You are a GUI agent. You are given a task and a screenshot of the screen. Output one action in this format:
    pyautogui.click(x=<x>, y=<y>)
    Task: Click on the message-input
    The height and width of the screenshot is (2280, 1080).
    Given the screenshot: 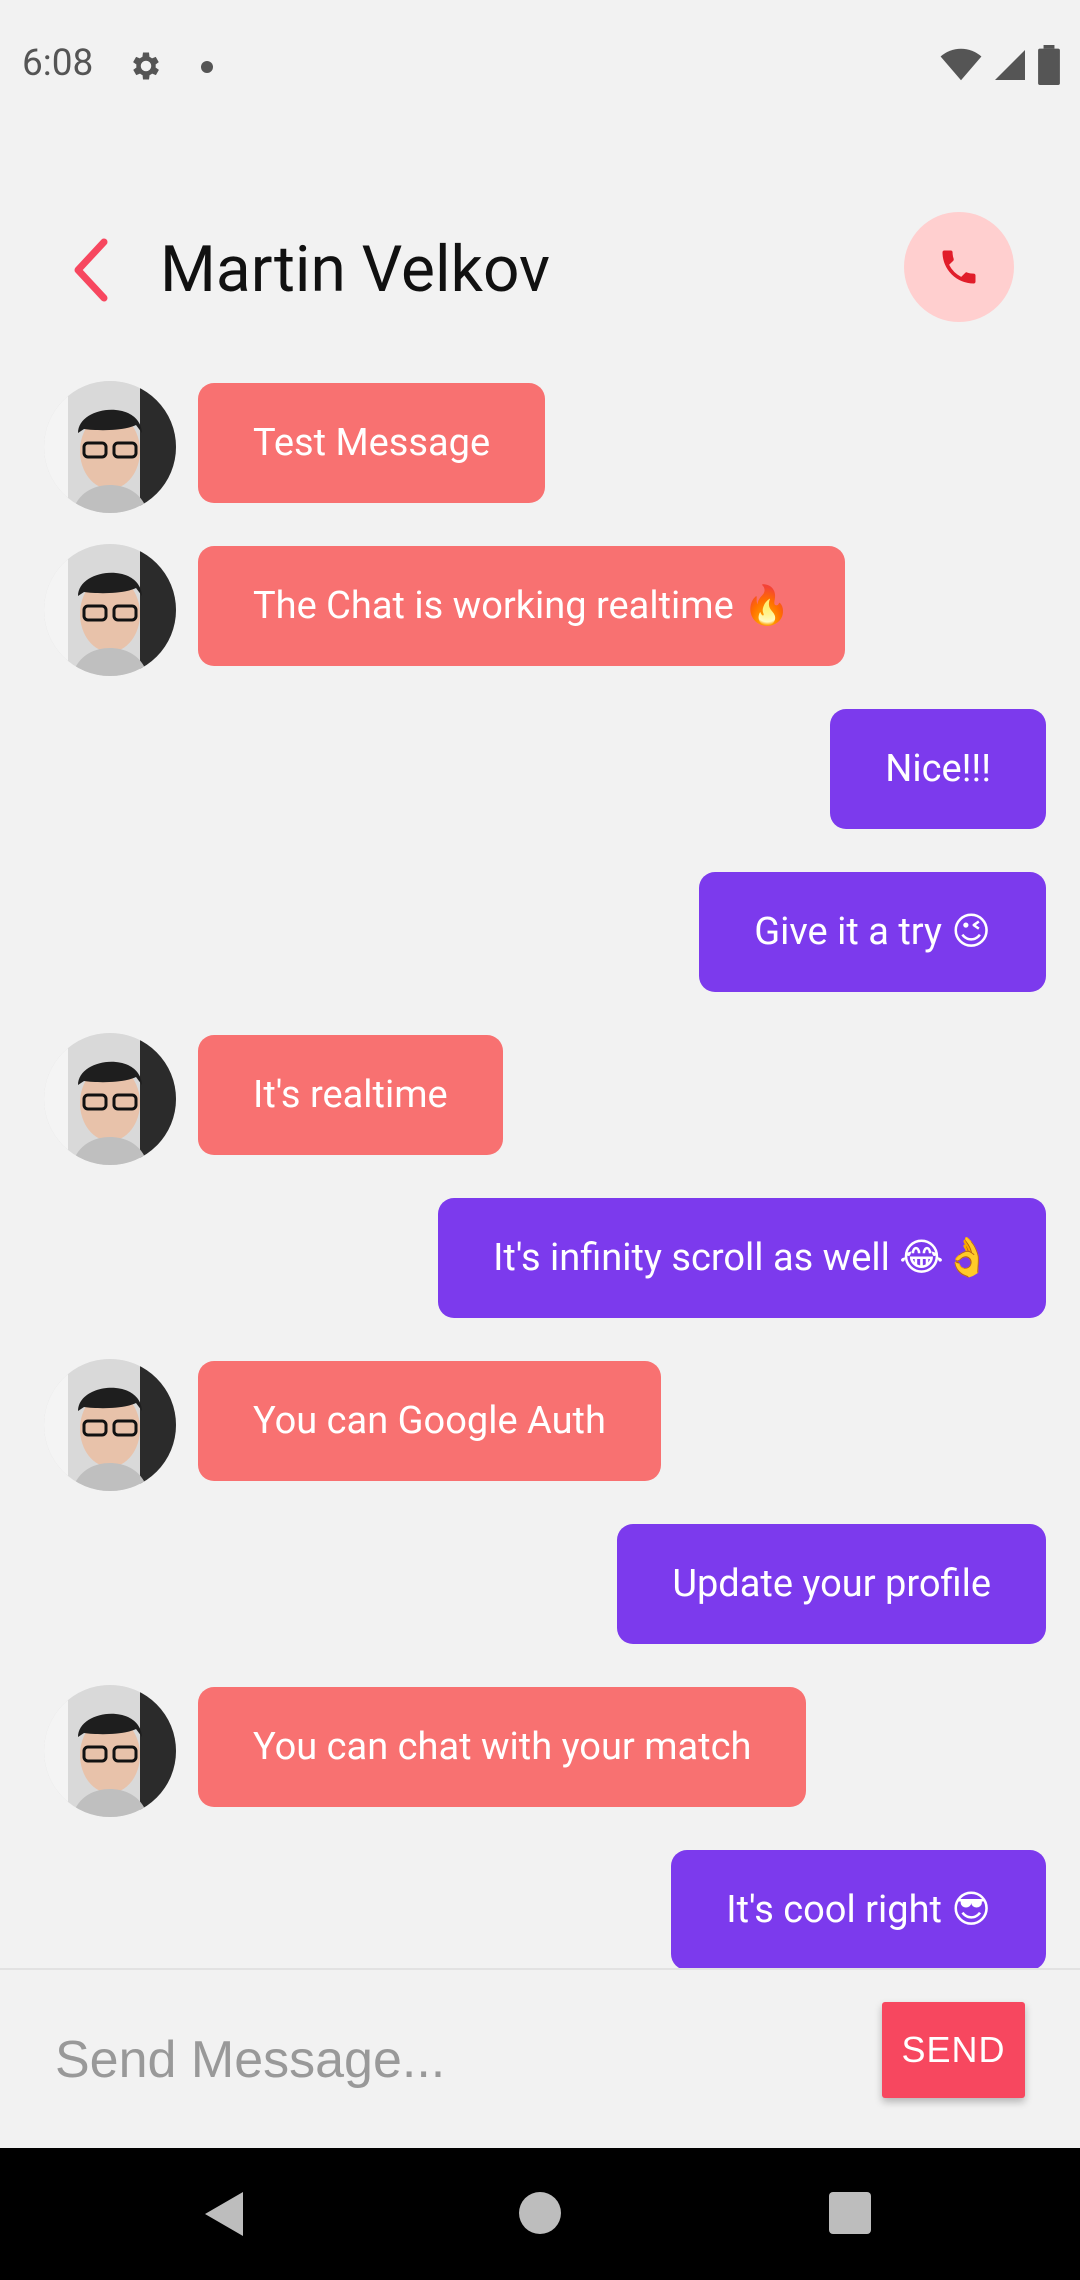 What is the action you would take?
    pyautogui.click(x=455, y=2060)
    